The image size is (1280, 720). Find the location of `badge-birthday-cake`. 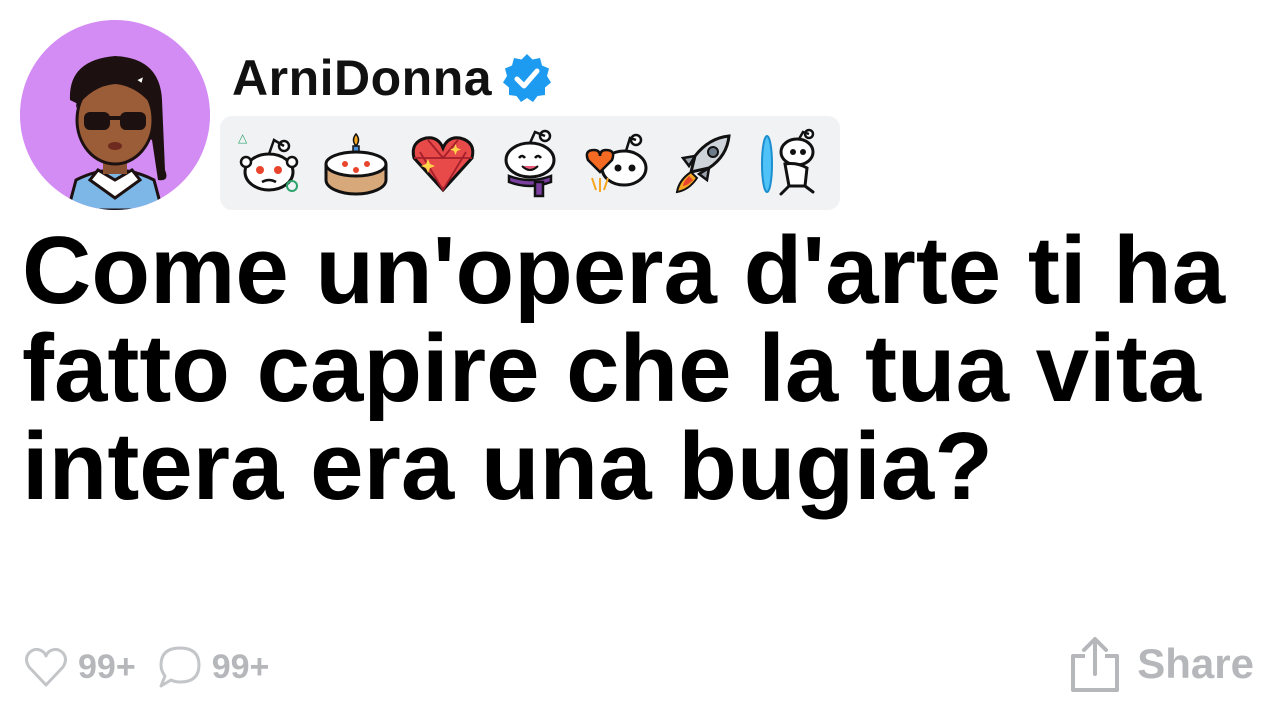

badge-birthday-cake is located at coordinates (356, 163).